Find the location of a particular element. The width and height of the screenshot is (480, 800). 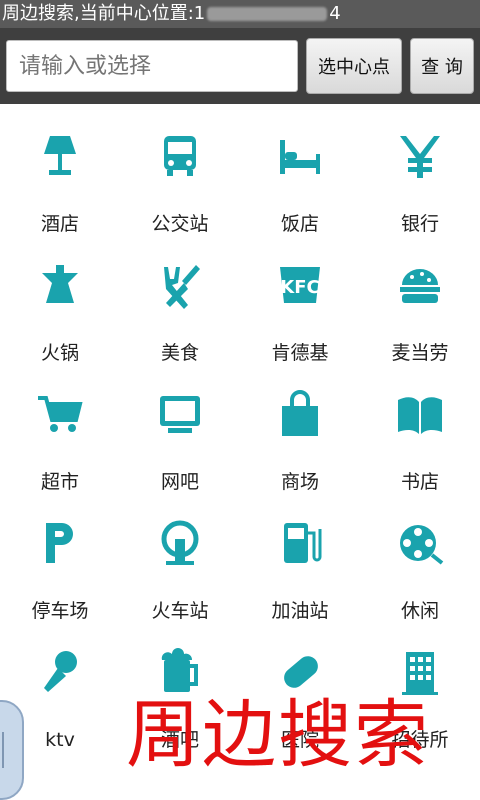

select-center-button: 选中心点 is located at coordinates (354, 66).